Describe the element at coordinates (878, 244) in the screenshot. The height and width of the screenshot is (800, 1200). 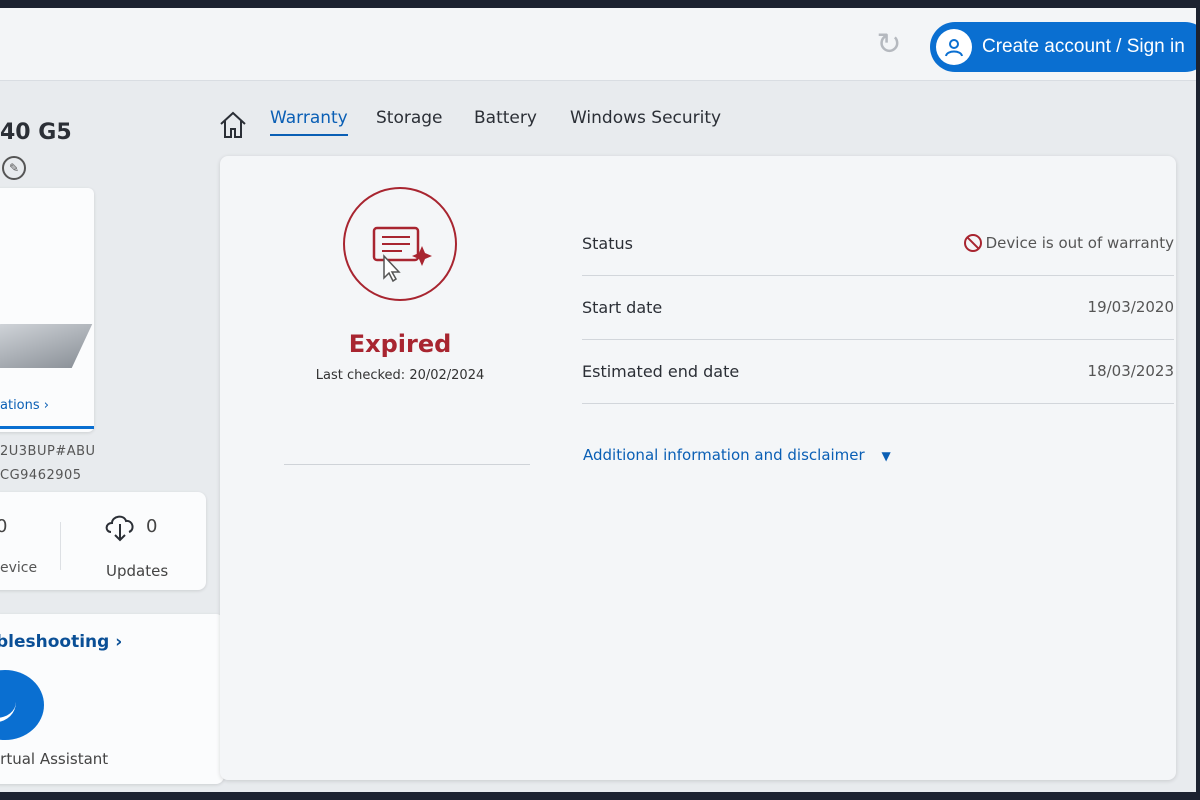
I see `status-row: Status Device is out of warranty` at that location.